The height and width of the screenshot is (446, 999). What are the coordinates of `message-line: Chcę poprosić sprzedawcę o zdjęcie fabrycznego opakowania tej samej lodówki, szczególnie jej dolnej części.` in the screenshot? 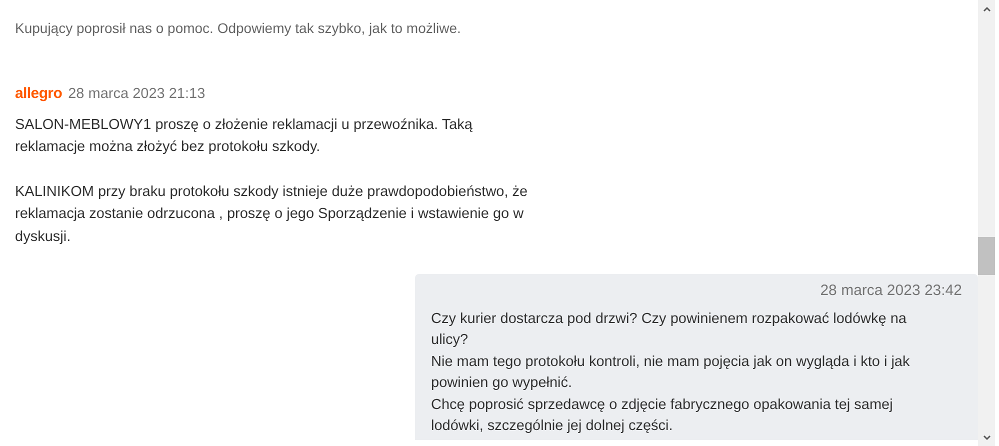 It's located at (662, 416).